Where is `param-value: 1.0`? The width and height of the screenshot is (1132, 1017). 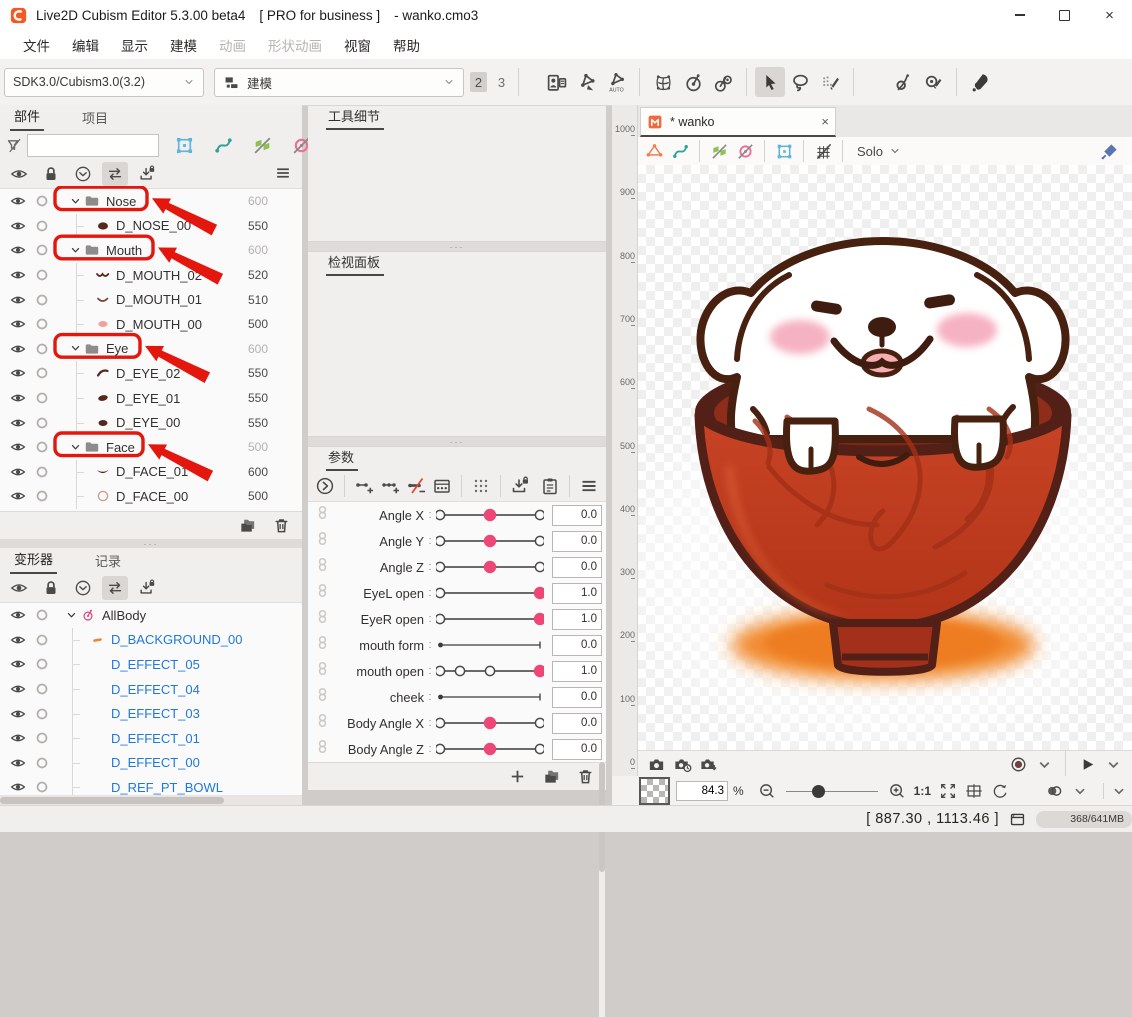 param-value: 1.0 is located at coordinates (577, 671).